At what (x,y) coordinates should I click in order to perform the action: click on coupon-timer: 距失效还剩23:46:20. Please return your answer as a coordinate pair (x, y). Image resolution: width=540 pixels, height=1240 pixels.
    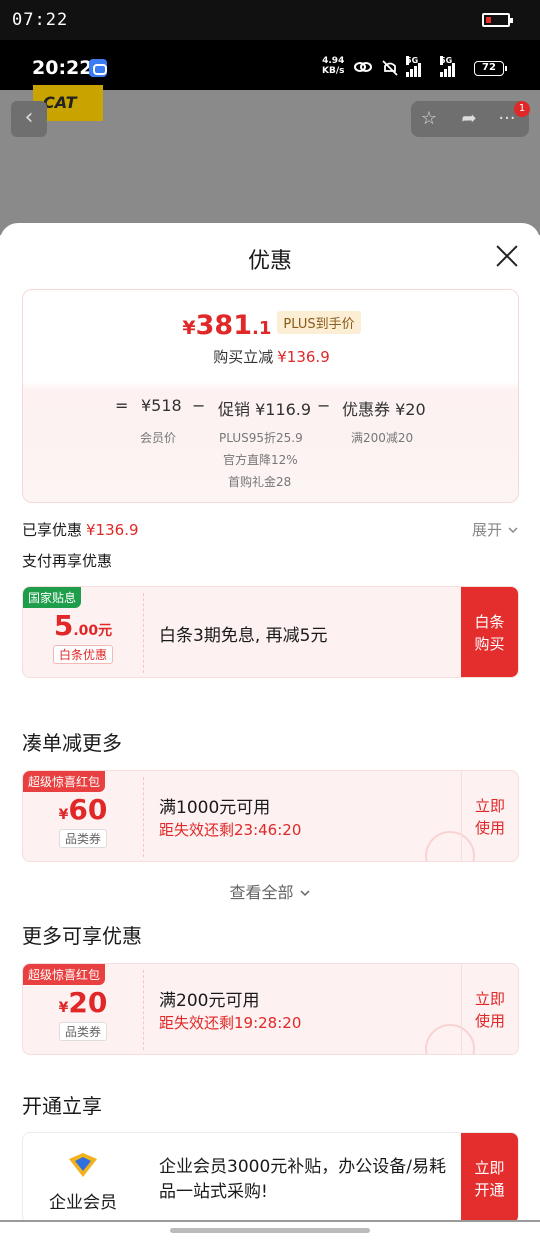
    Looking at the image, I should click on (230, 830).